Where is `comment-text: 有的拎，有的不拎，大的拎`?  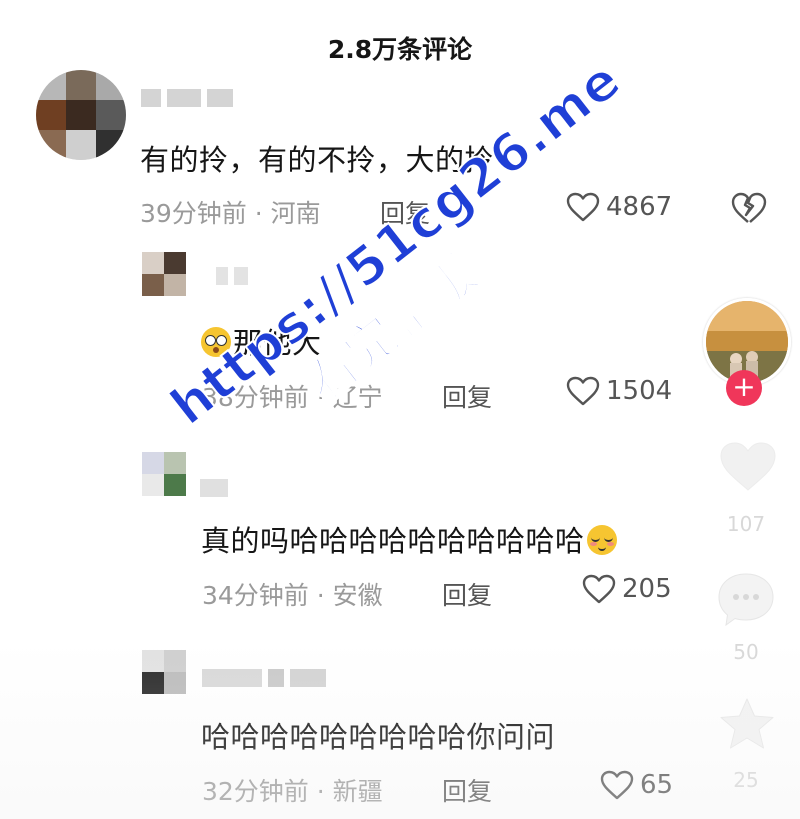 comment-text: 有的拎，有的不拎，大的拎 is located at coordinates (317, 160).